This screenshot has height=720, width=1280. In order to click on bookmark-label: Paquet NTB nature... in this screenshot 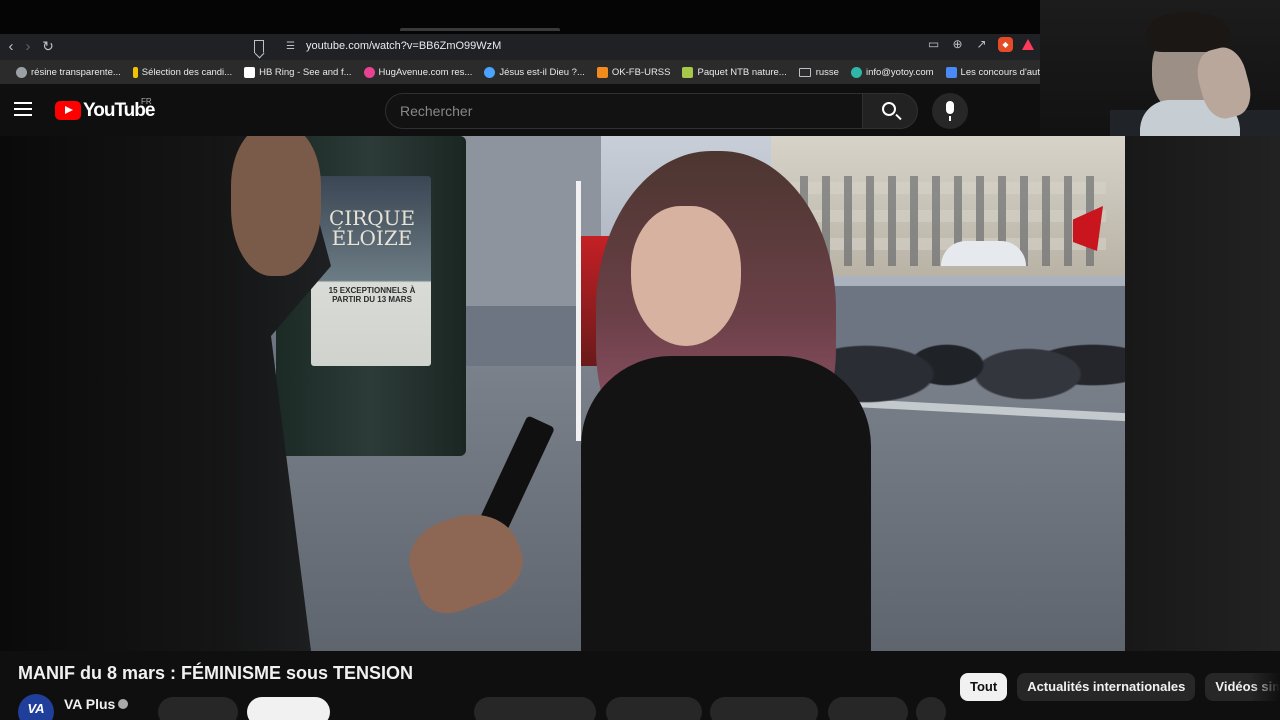, I will do `click(742, 72)`.